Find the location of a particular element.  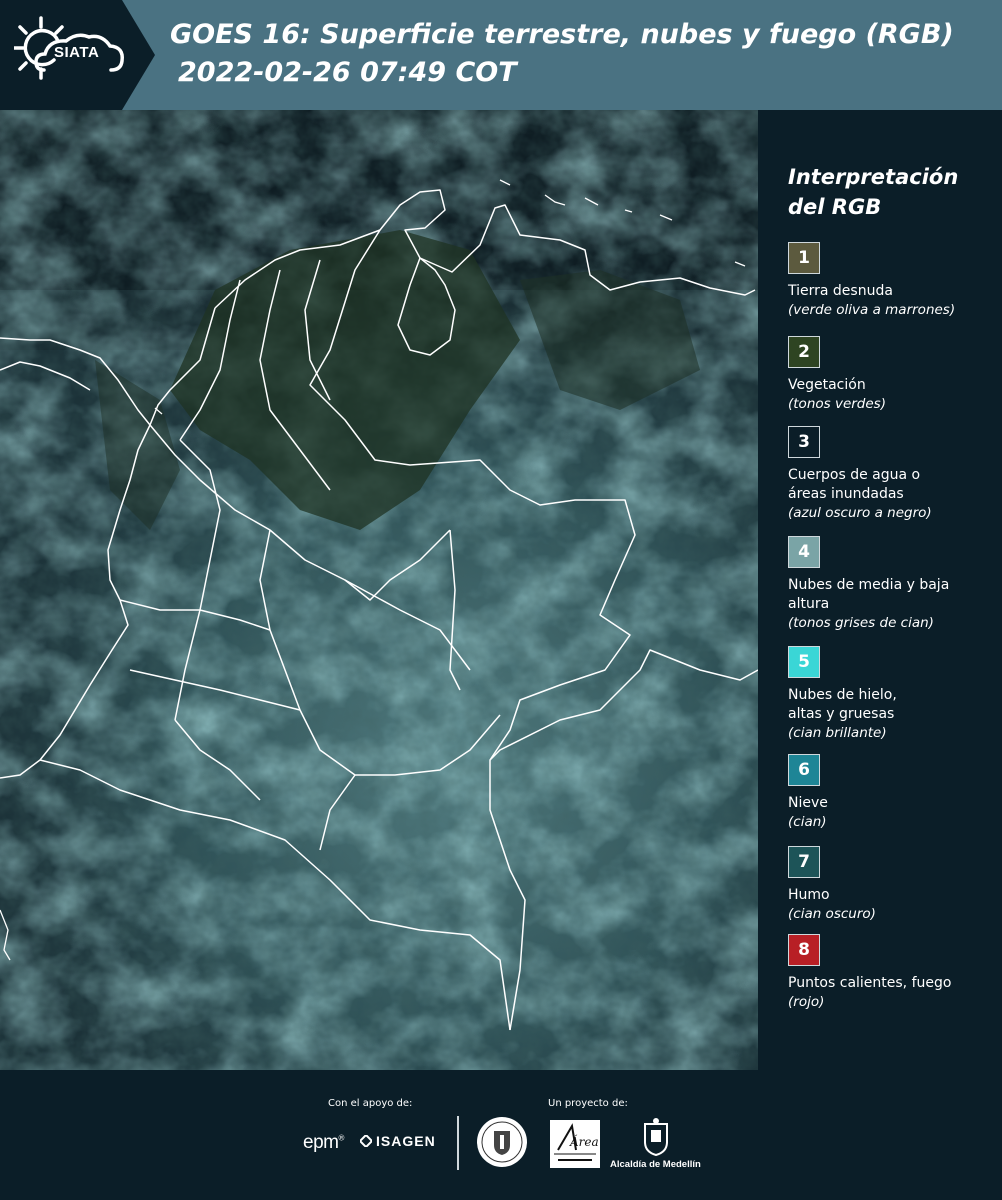

footer-divider is located at coordinates (458, 1143).